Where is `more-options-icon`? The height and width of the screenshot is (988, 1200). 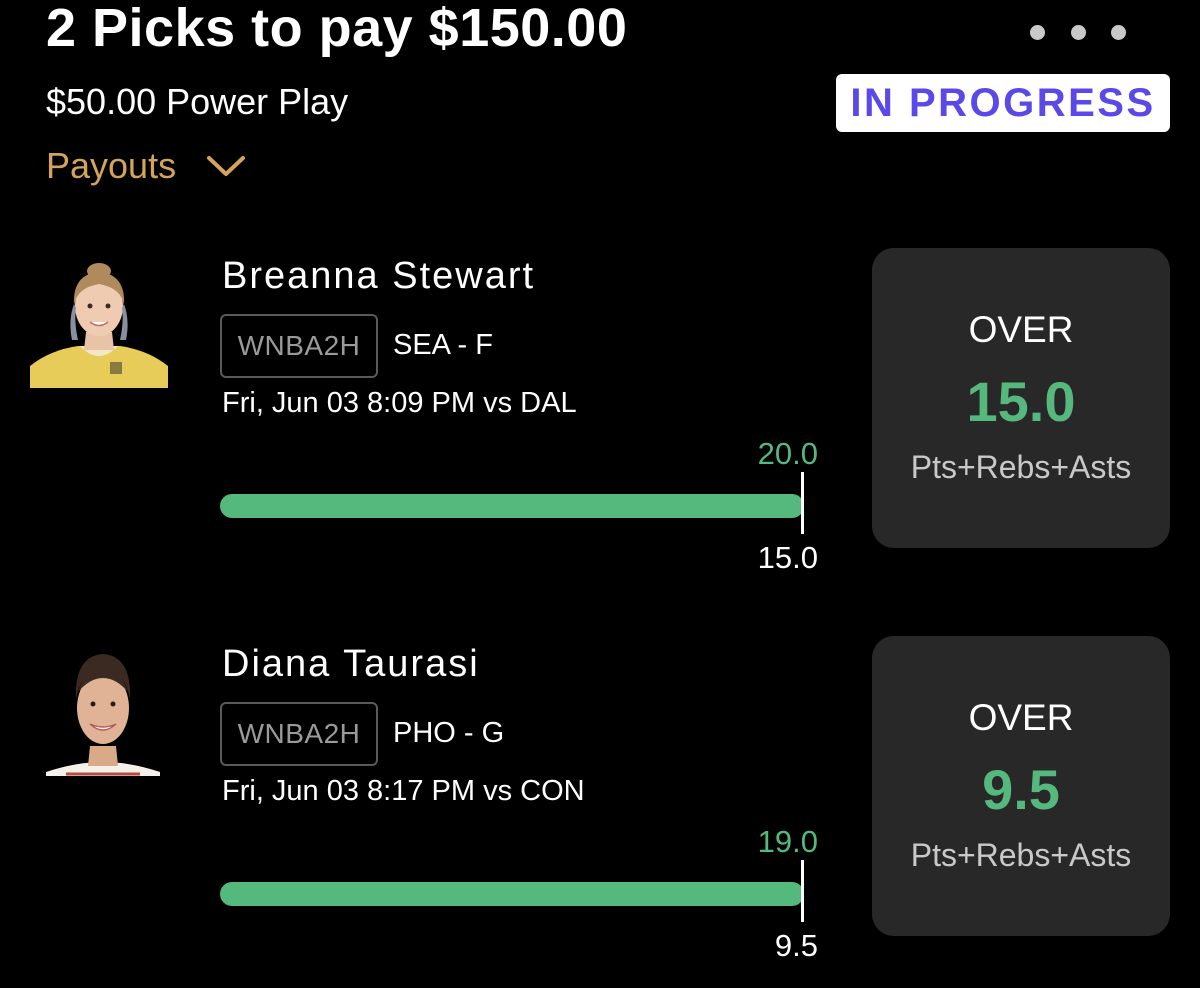 more-options-icon is located at coordinates (1078, 32).